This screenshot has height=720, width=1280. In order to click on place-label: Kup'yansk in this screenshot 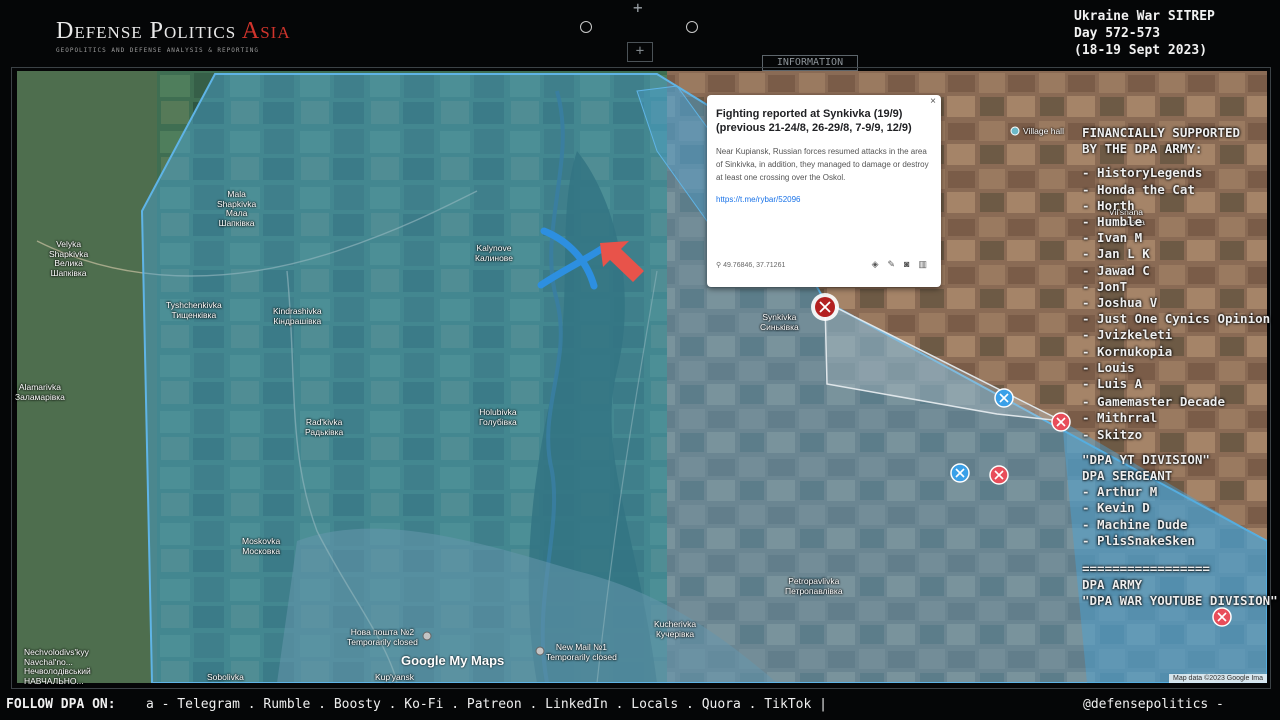, I will do `click(394, 677)`.